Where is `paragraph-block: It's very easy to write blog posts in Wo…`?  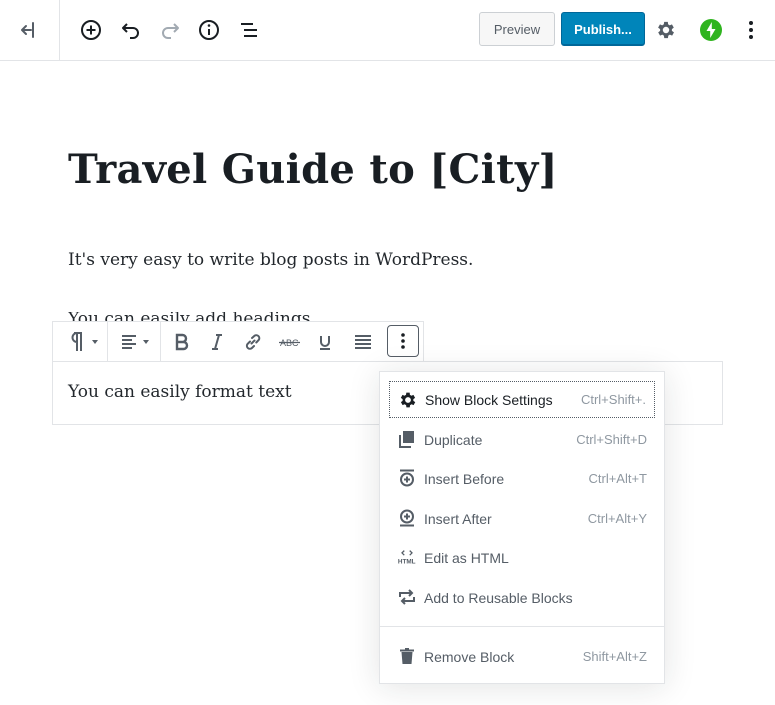
paragraph-block: It's very easy to write blog posts in Wo… is located at coordinates (270, 260).